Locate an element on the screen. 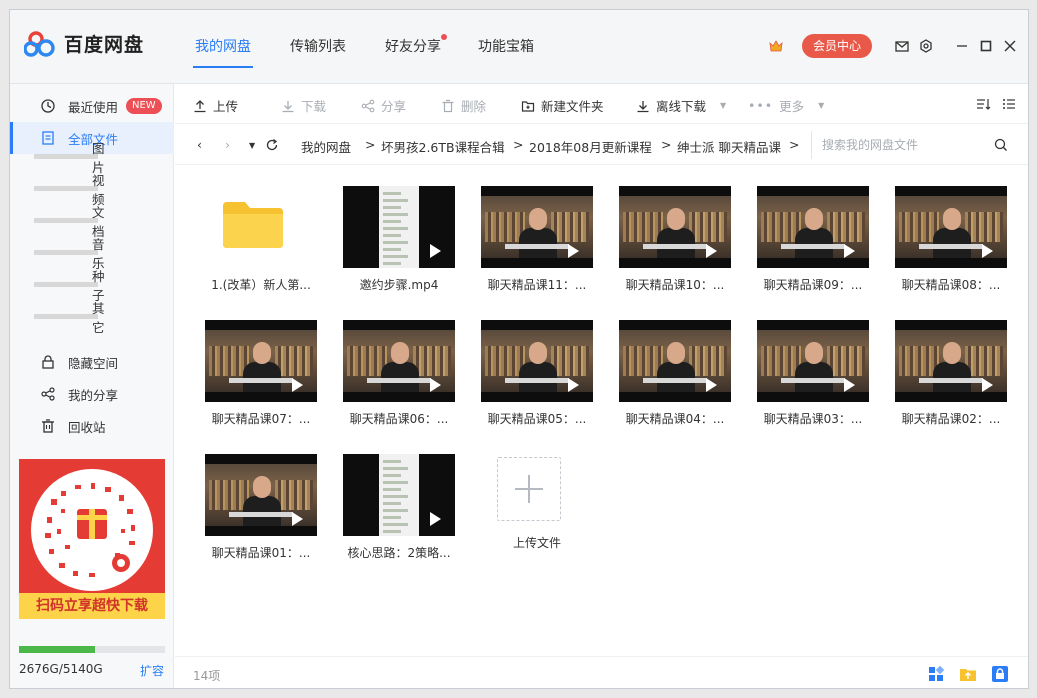 The height and width of the screenshot is (698, 1037). sidebar-item-recent: 最近使用 NEW is located at coordinates (92, 106).